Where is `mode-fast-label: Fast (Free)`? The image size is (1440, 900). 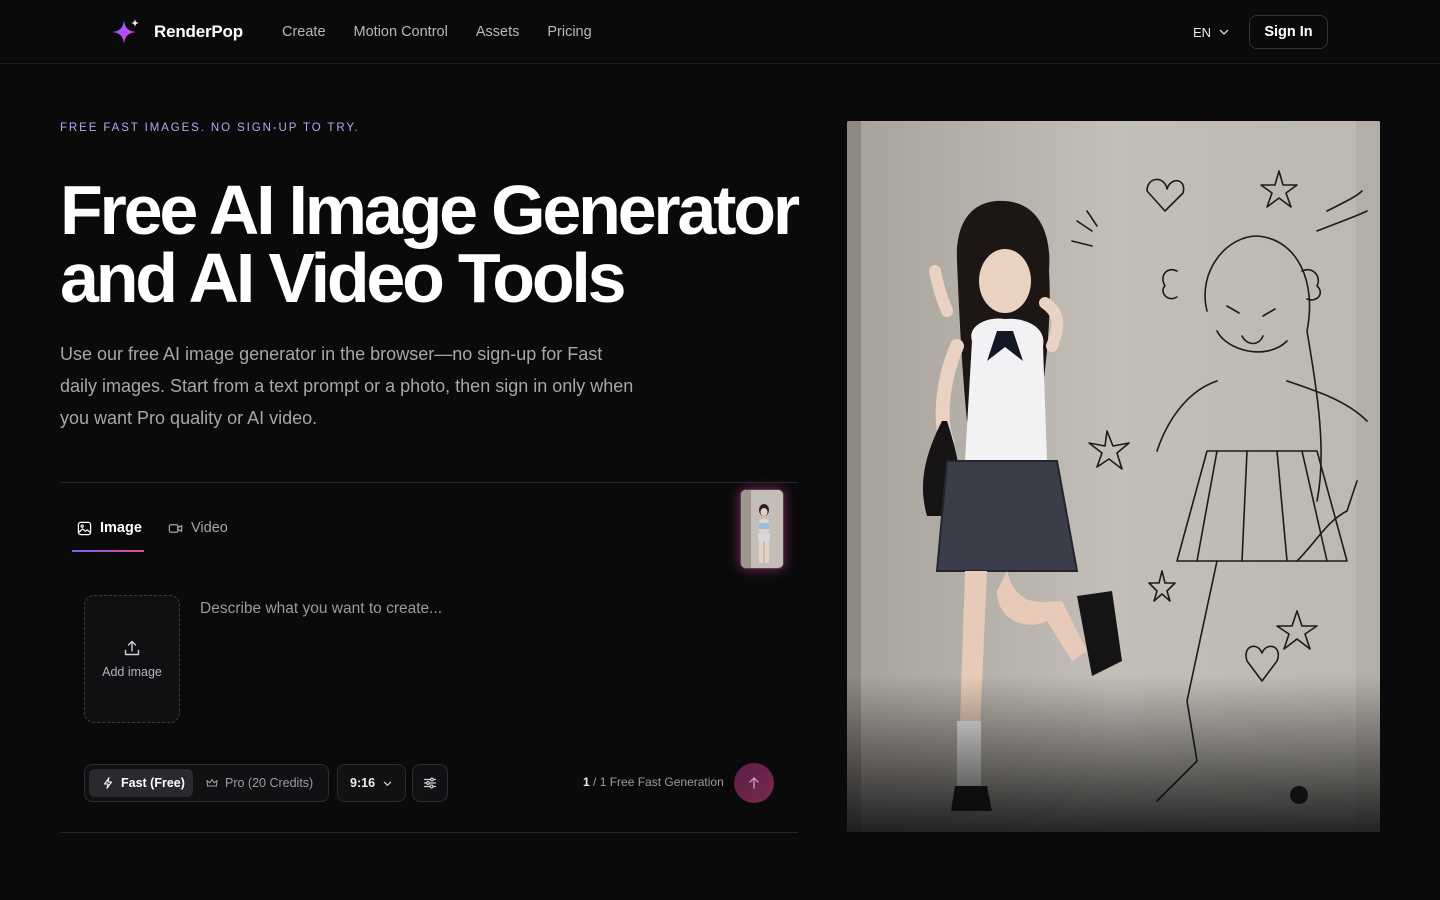 mode-fast-label: Fast (Free) is located at coordinates (153, 783).